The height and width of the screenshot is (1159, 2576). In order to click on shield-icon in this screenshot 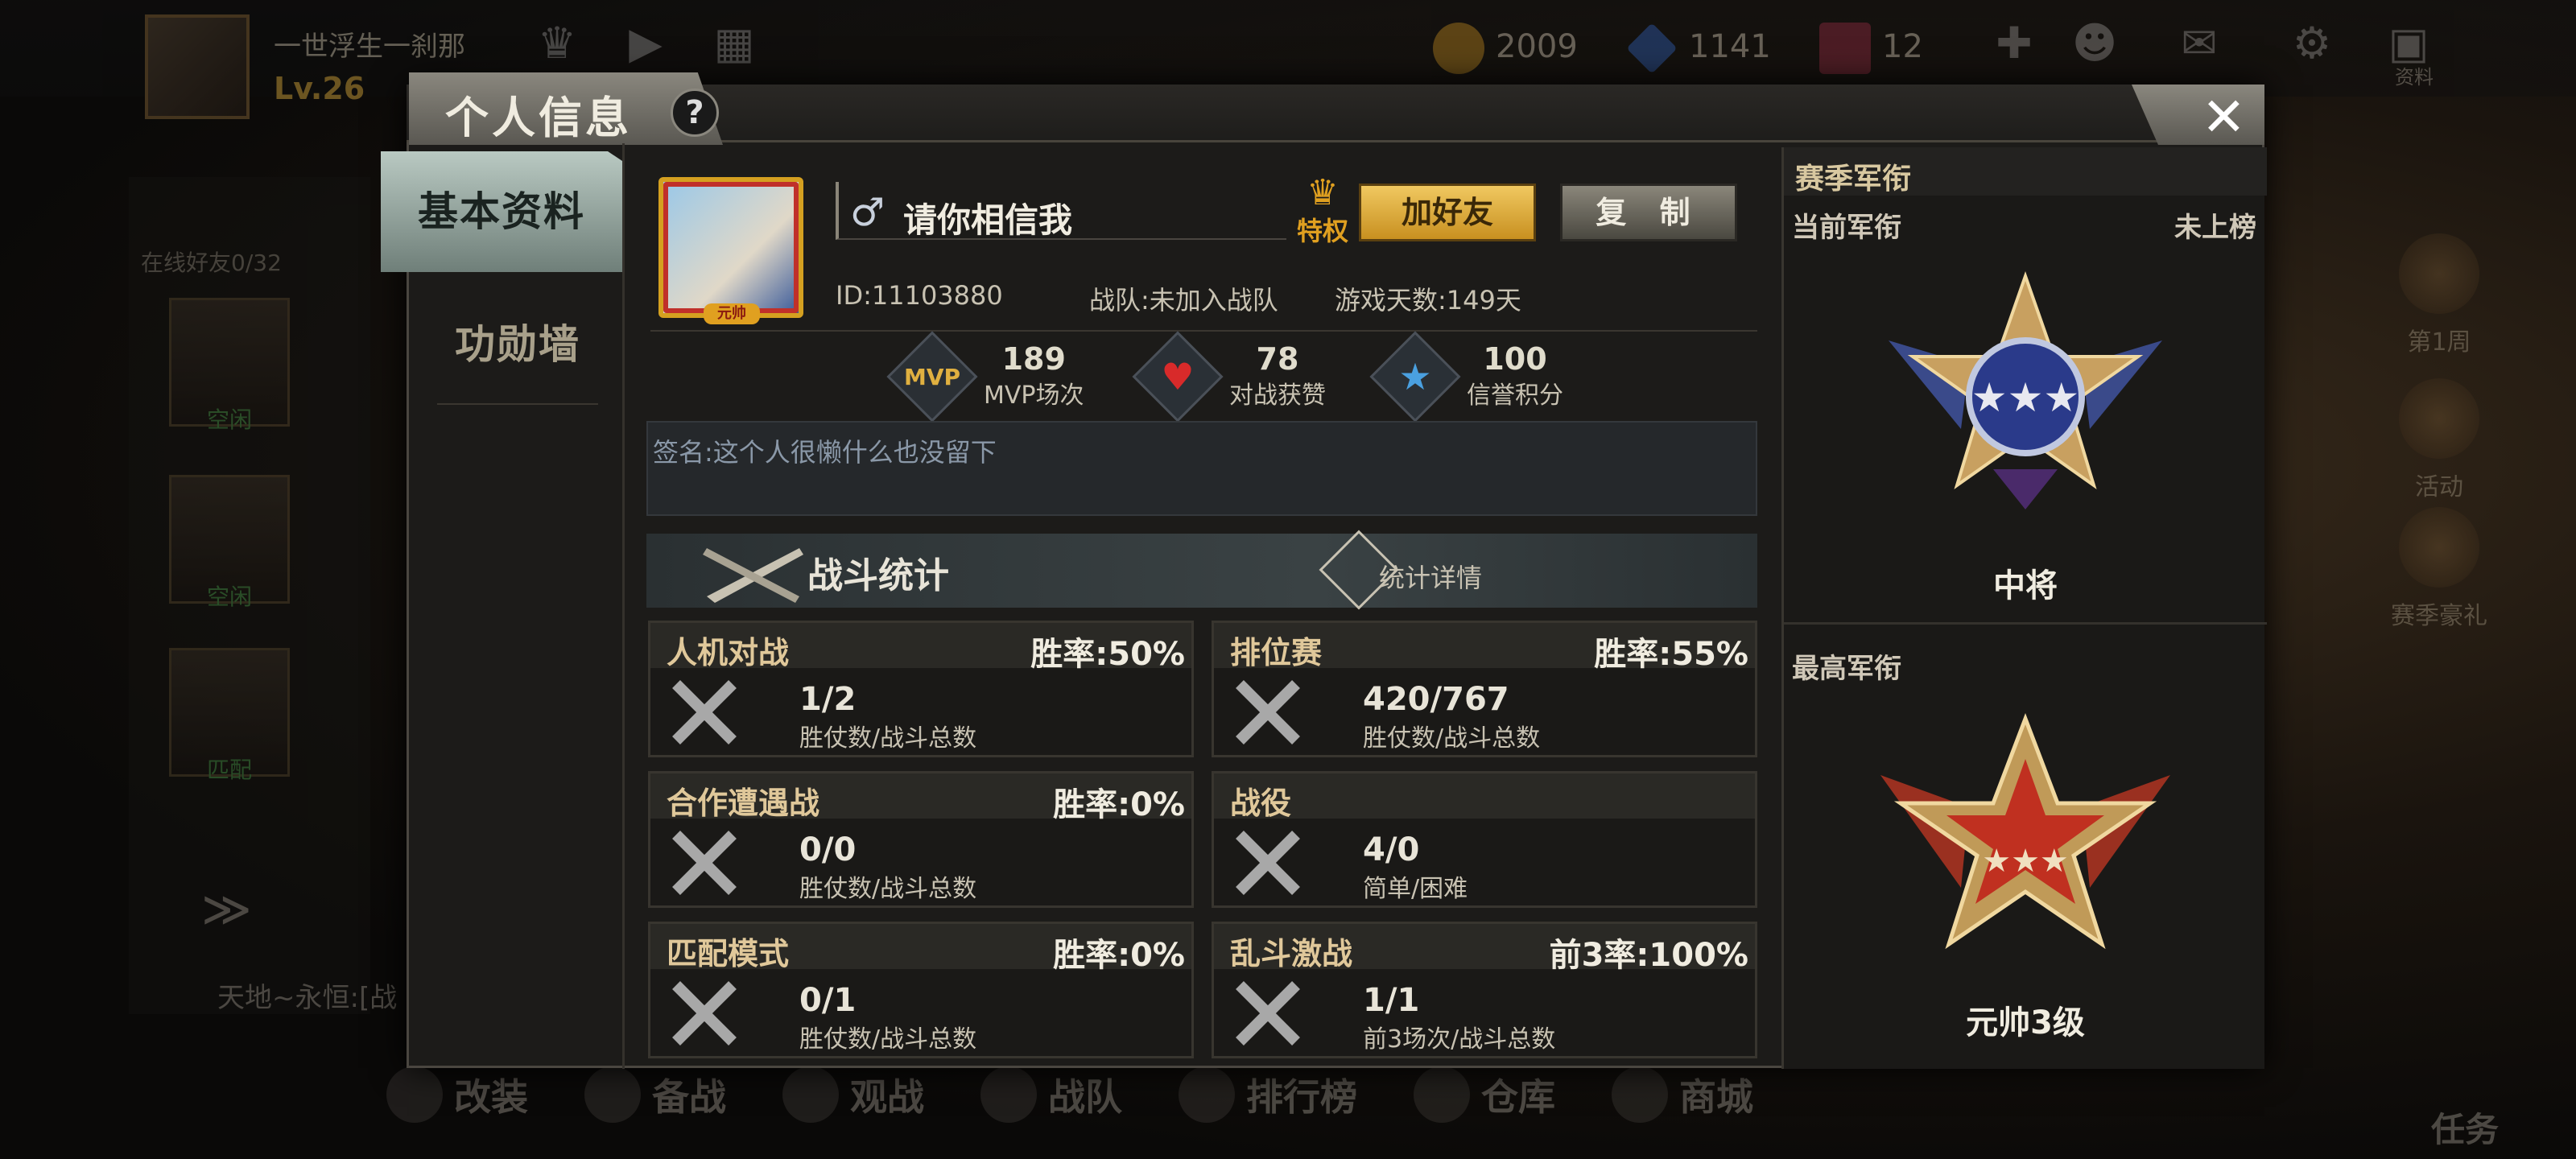, I will do `click(1008, 1094)`.